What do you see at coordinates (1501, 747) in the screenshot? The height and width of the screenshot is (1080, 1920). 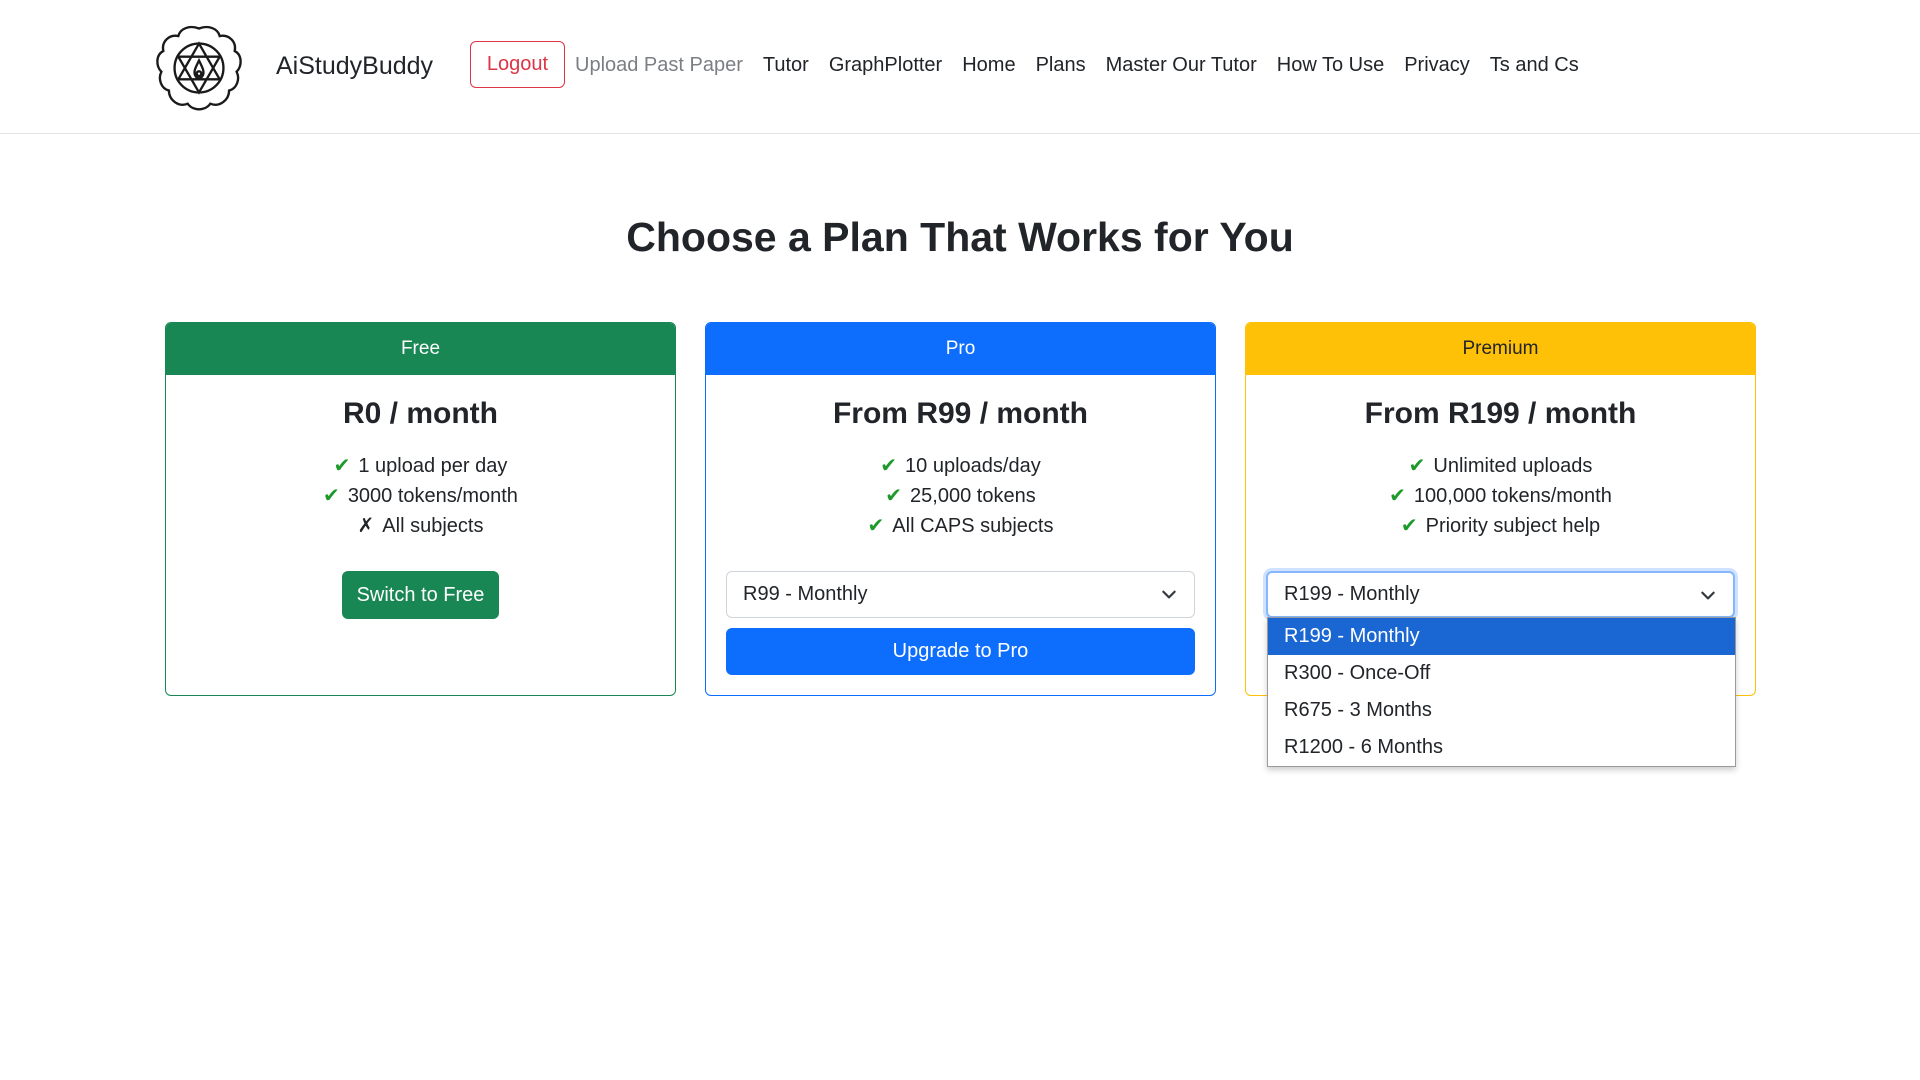 I see `option-r1200-6-months: R1200 - 6 Months` at bounding box center [1501, 747].